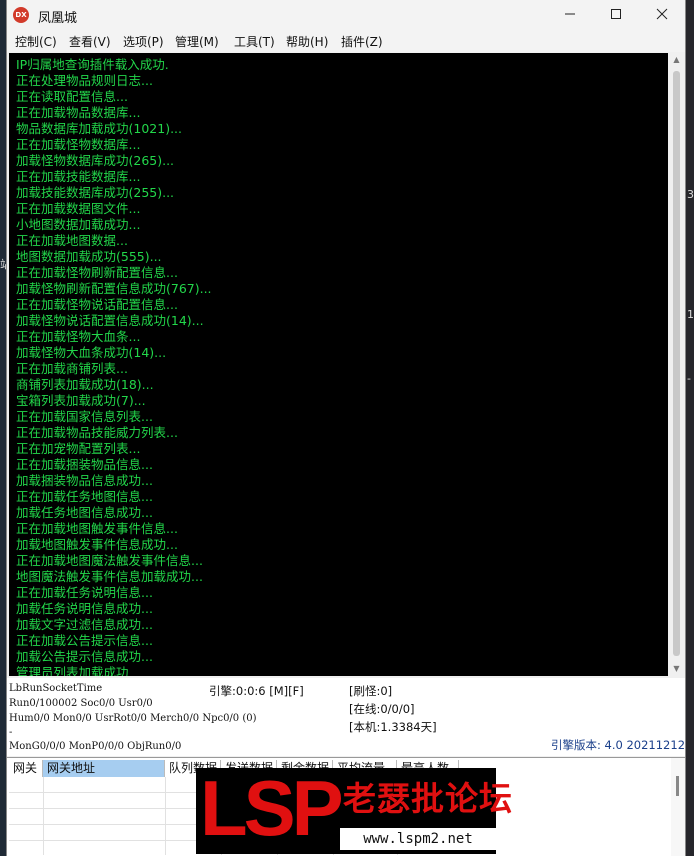  What do you see at coordinates (104, 768) in the screenshot?
I see `column-header-gateway-address: 网关地址` at bounding box center [104, 768].